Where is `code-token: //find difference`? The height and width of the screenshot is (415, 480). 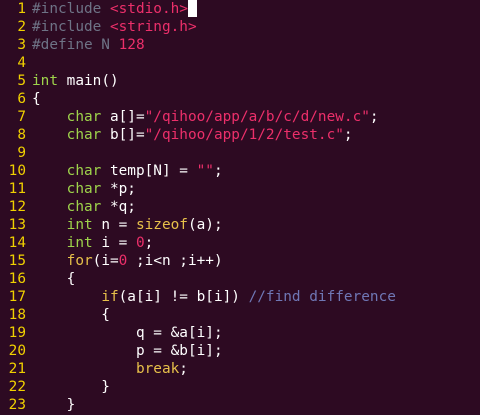
code-token: //find difference is located at coordinates (322, 297).